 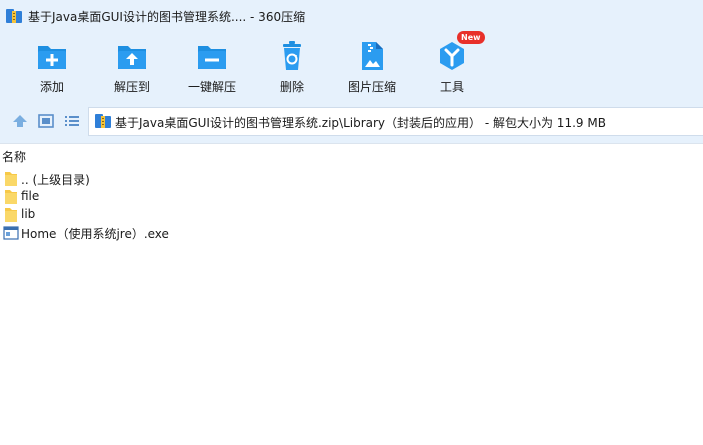 I want to click on title-bar: 基于Java桌面GUI设计的图书管理系统.... - 360压缩, so click(x=351, y=16).